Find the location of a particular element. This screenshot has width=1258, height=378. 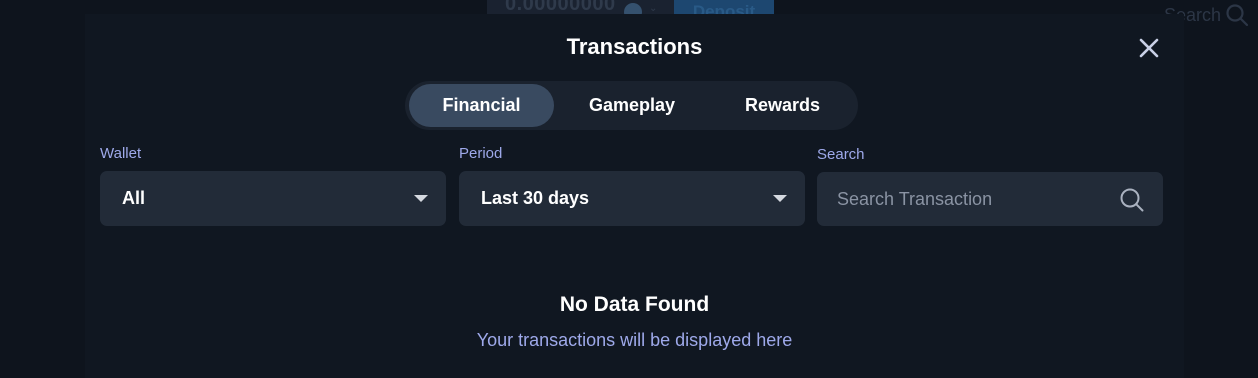

period-select-value: Last 30 days is located at coordinates (535, 198).